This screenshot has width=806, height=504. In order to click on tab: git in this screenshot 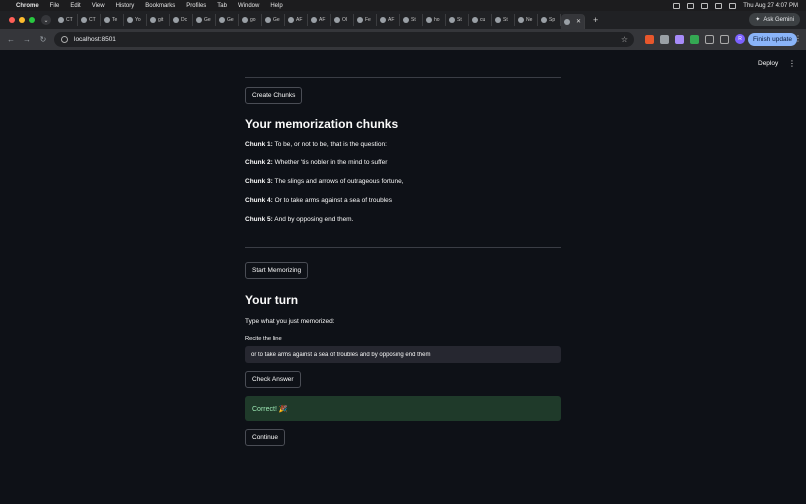, I will do `click(158, 20)`.